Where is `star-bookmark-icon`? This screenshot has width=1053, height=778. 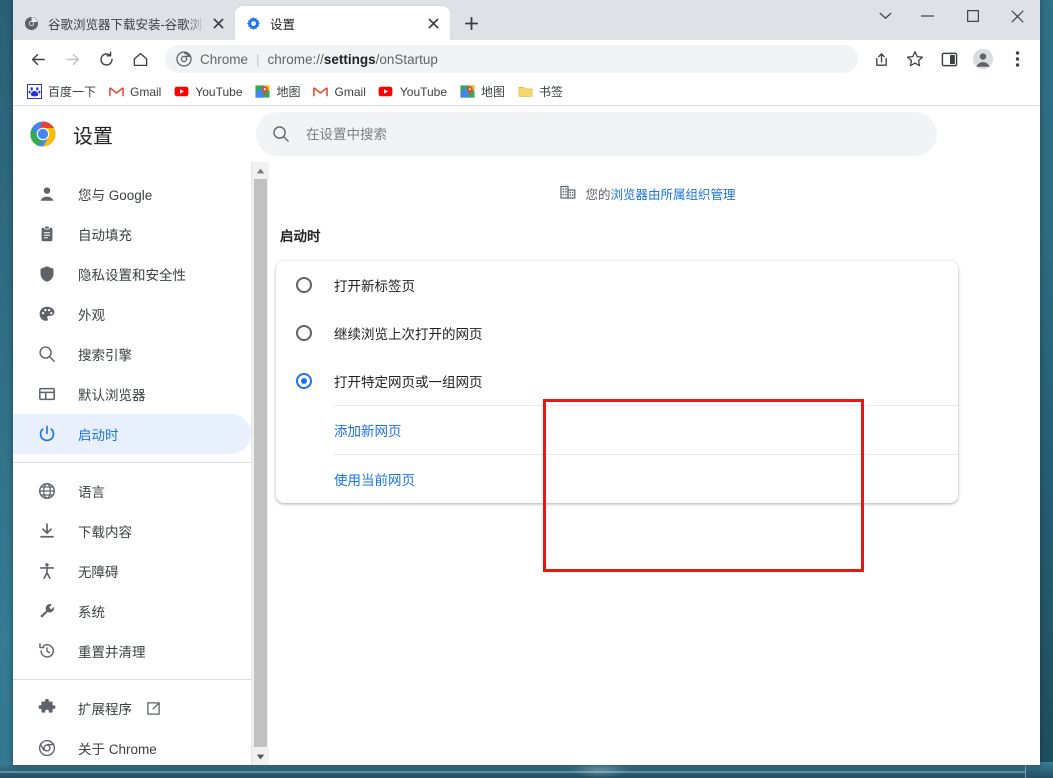
star-bookmark-icon is located at coordinates (915, 59).